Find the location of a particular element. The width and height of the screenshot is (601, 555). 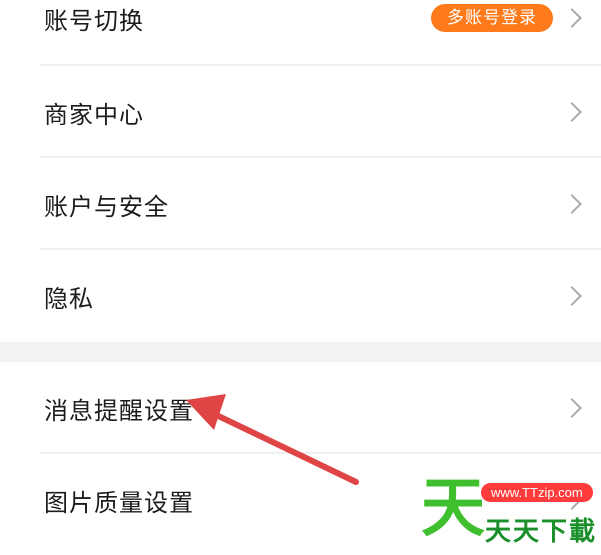

settings-item-label: 商家中心 is located at coordinates (94, 114).